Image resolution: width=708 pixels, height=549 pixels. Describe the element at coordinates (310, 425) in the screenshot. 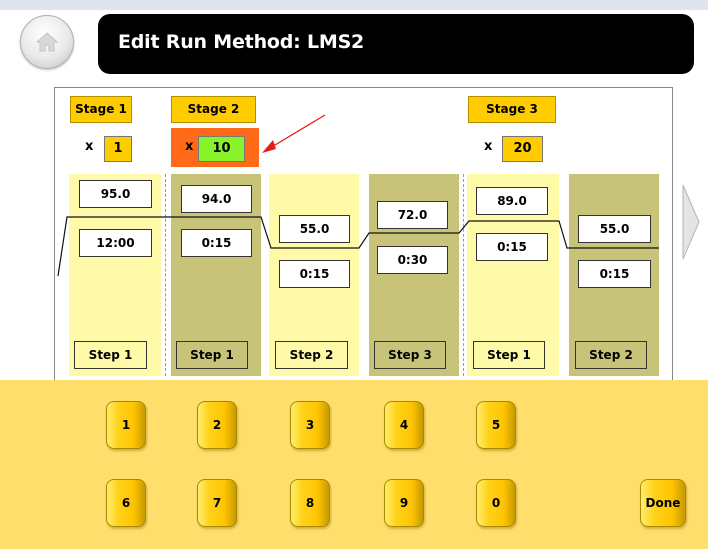

I see `key-3: 3` at that location.